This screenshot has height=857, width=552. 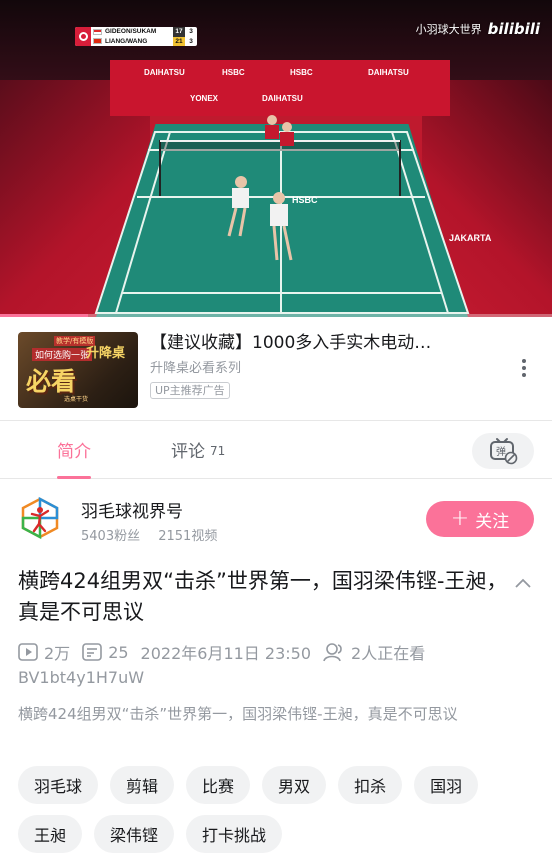 I want to click on follow-label: 关注, so click(x=492, y=521).